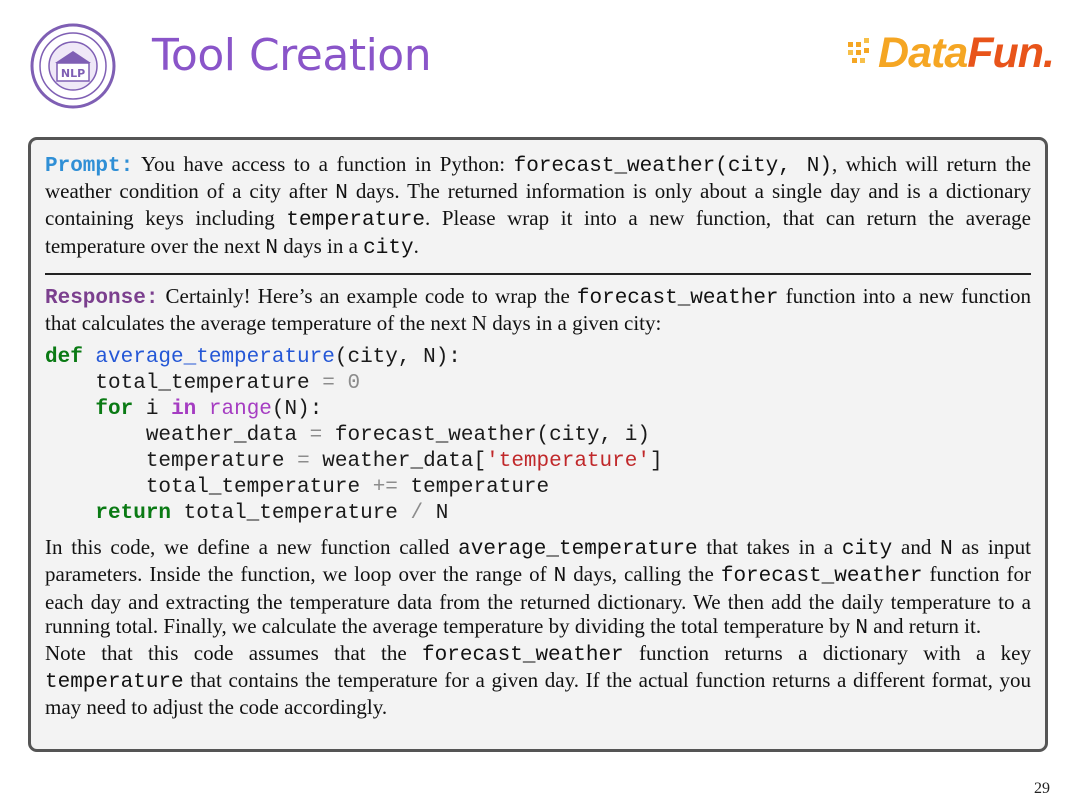  Describe the element at coordinates (215, 358) in the screenshot. I see `code-function-name: average_temperature` at that location.